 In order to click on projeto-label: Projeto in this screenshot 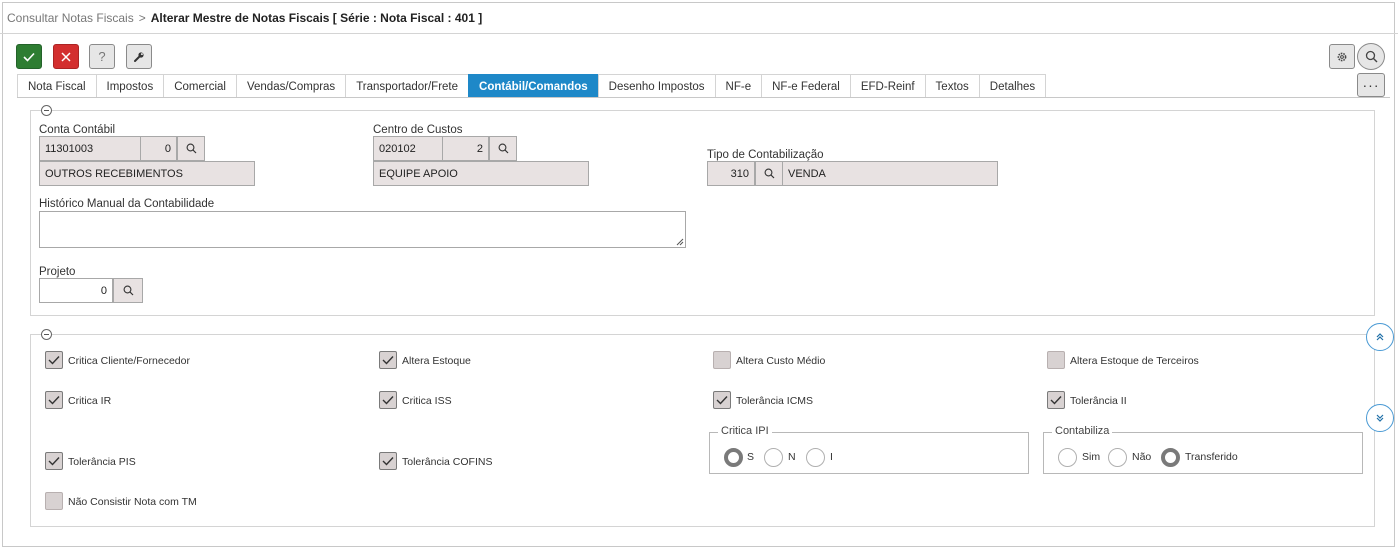, I will do `click(57, 272)`.